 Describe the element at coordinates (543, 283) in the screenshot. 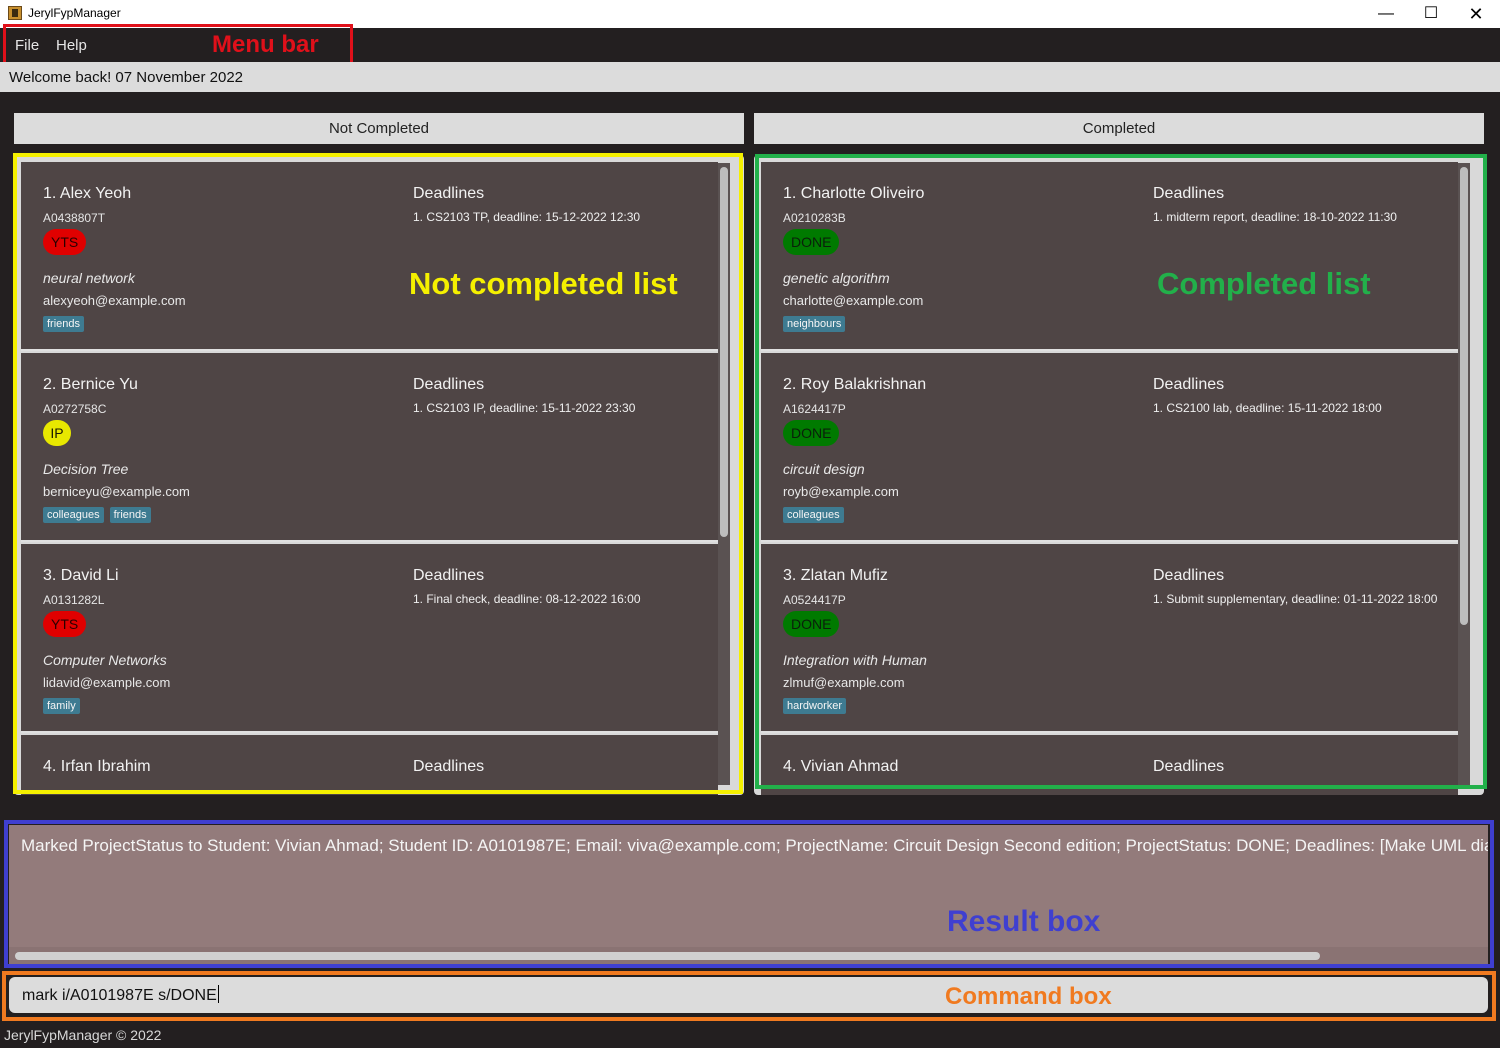

I see `not-completed-annotation-label: Not completed list` at that location.